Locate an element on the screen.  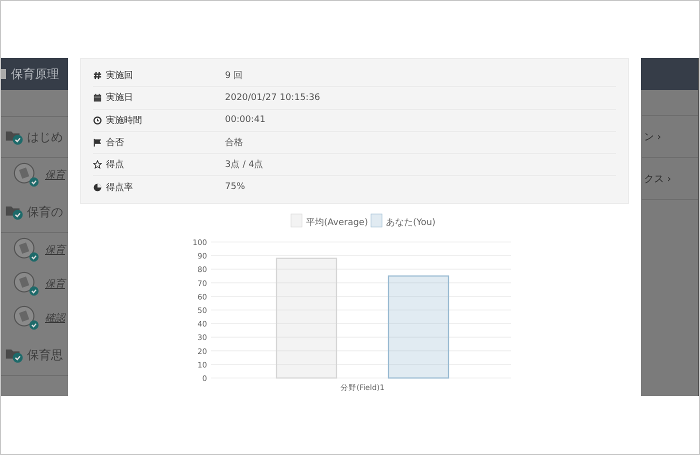
detail-value: 00:00:41 is located at coordinates (245, 120).